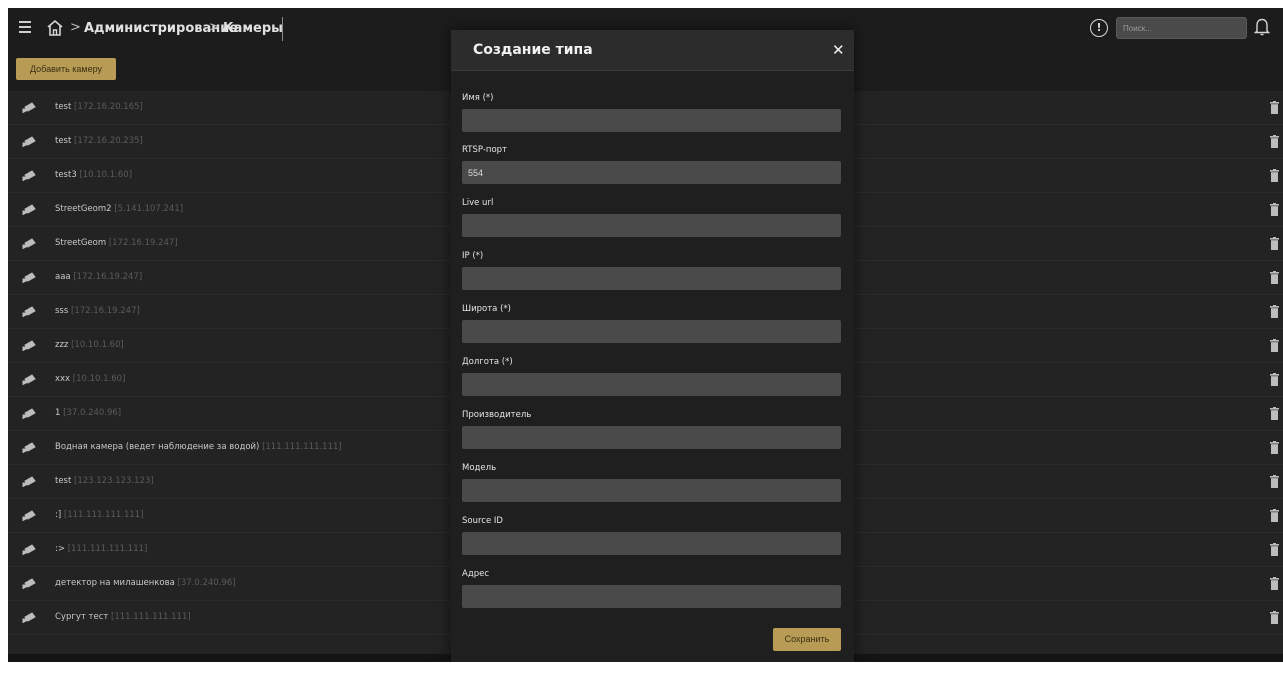 The image size is (1283, 674). What do you see at coordinates (58, 515) in the screenshot?
I see `camera-name: :]` at bounding box center [58, 515].